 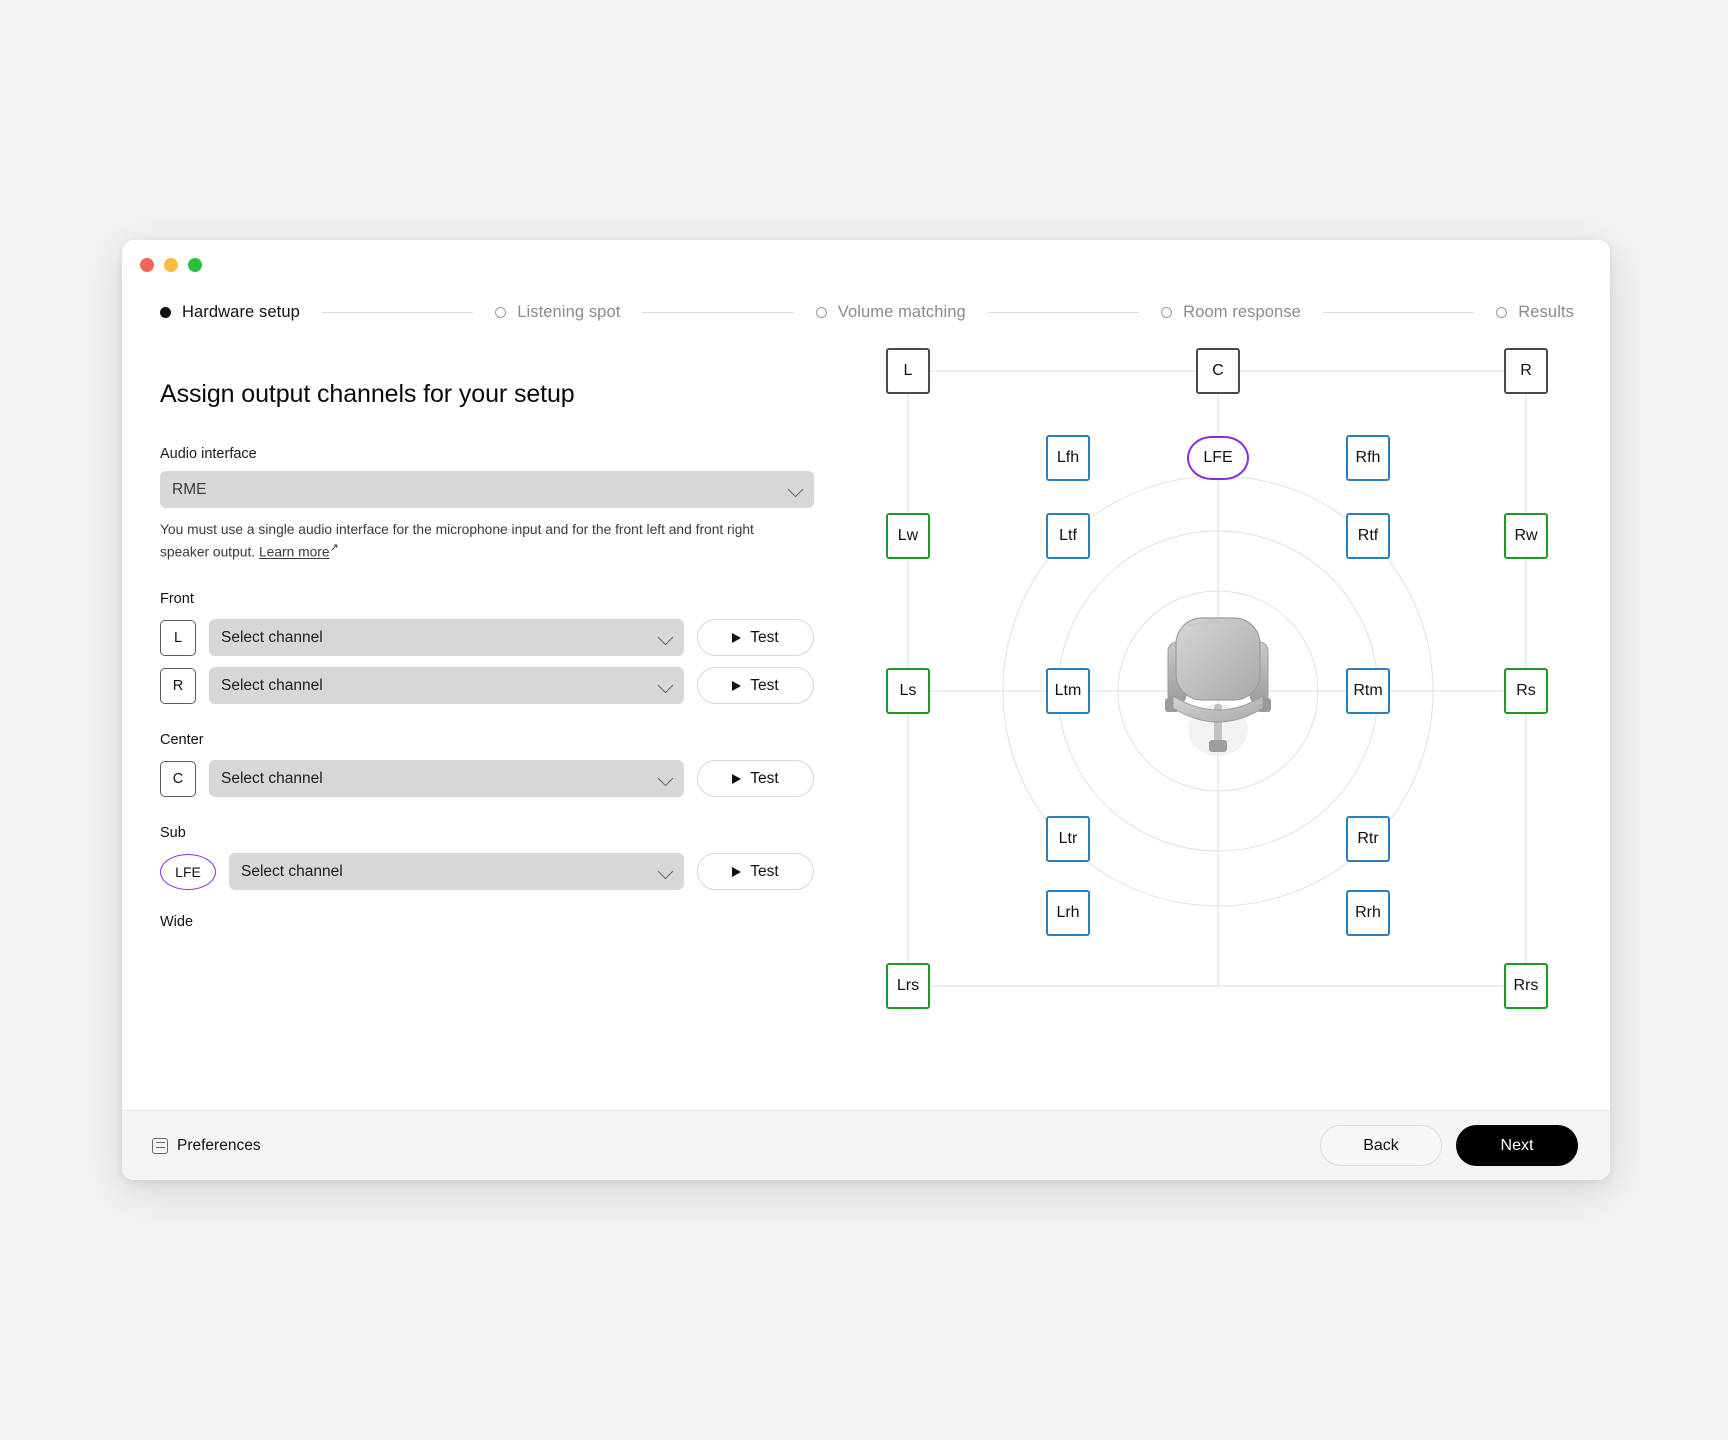 What do you see at coordinates (908, 536) in the screenshot?
I see `speaker-node-Lw: Lw` at bounding box center [908, 536].